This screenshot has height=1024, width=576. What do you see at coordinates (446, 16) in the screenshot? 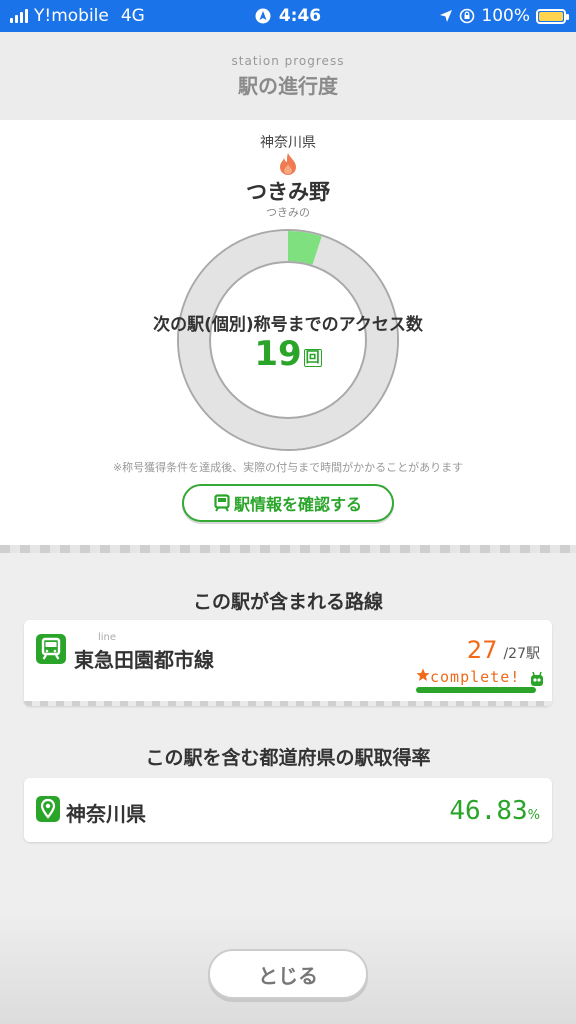
I see `location-arrow-icon` at bounding box center [446, 16].